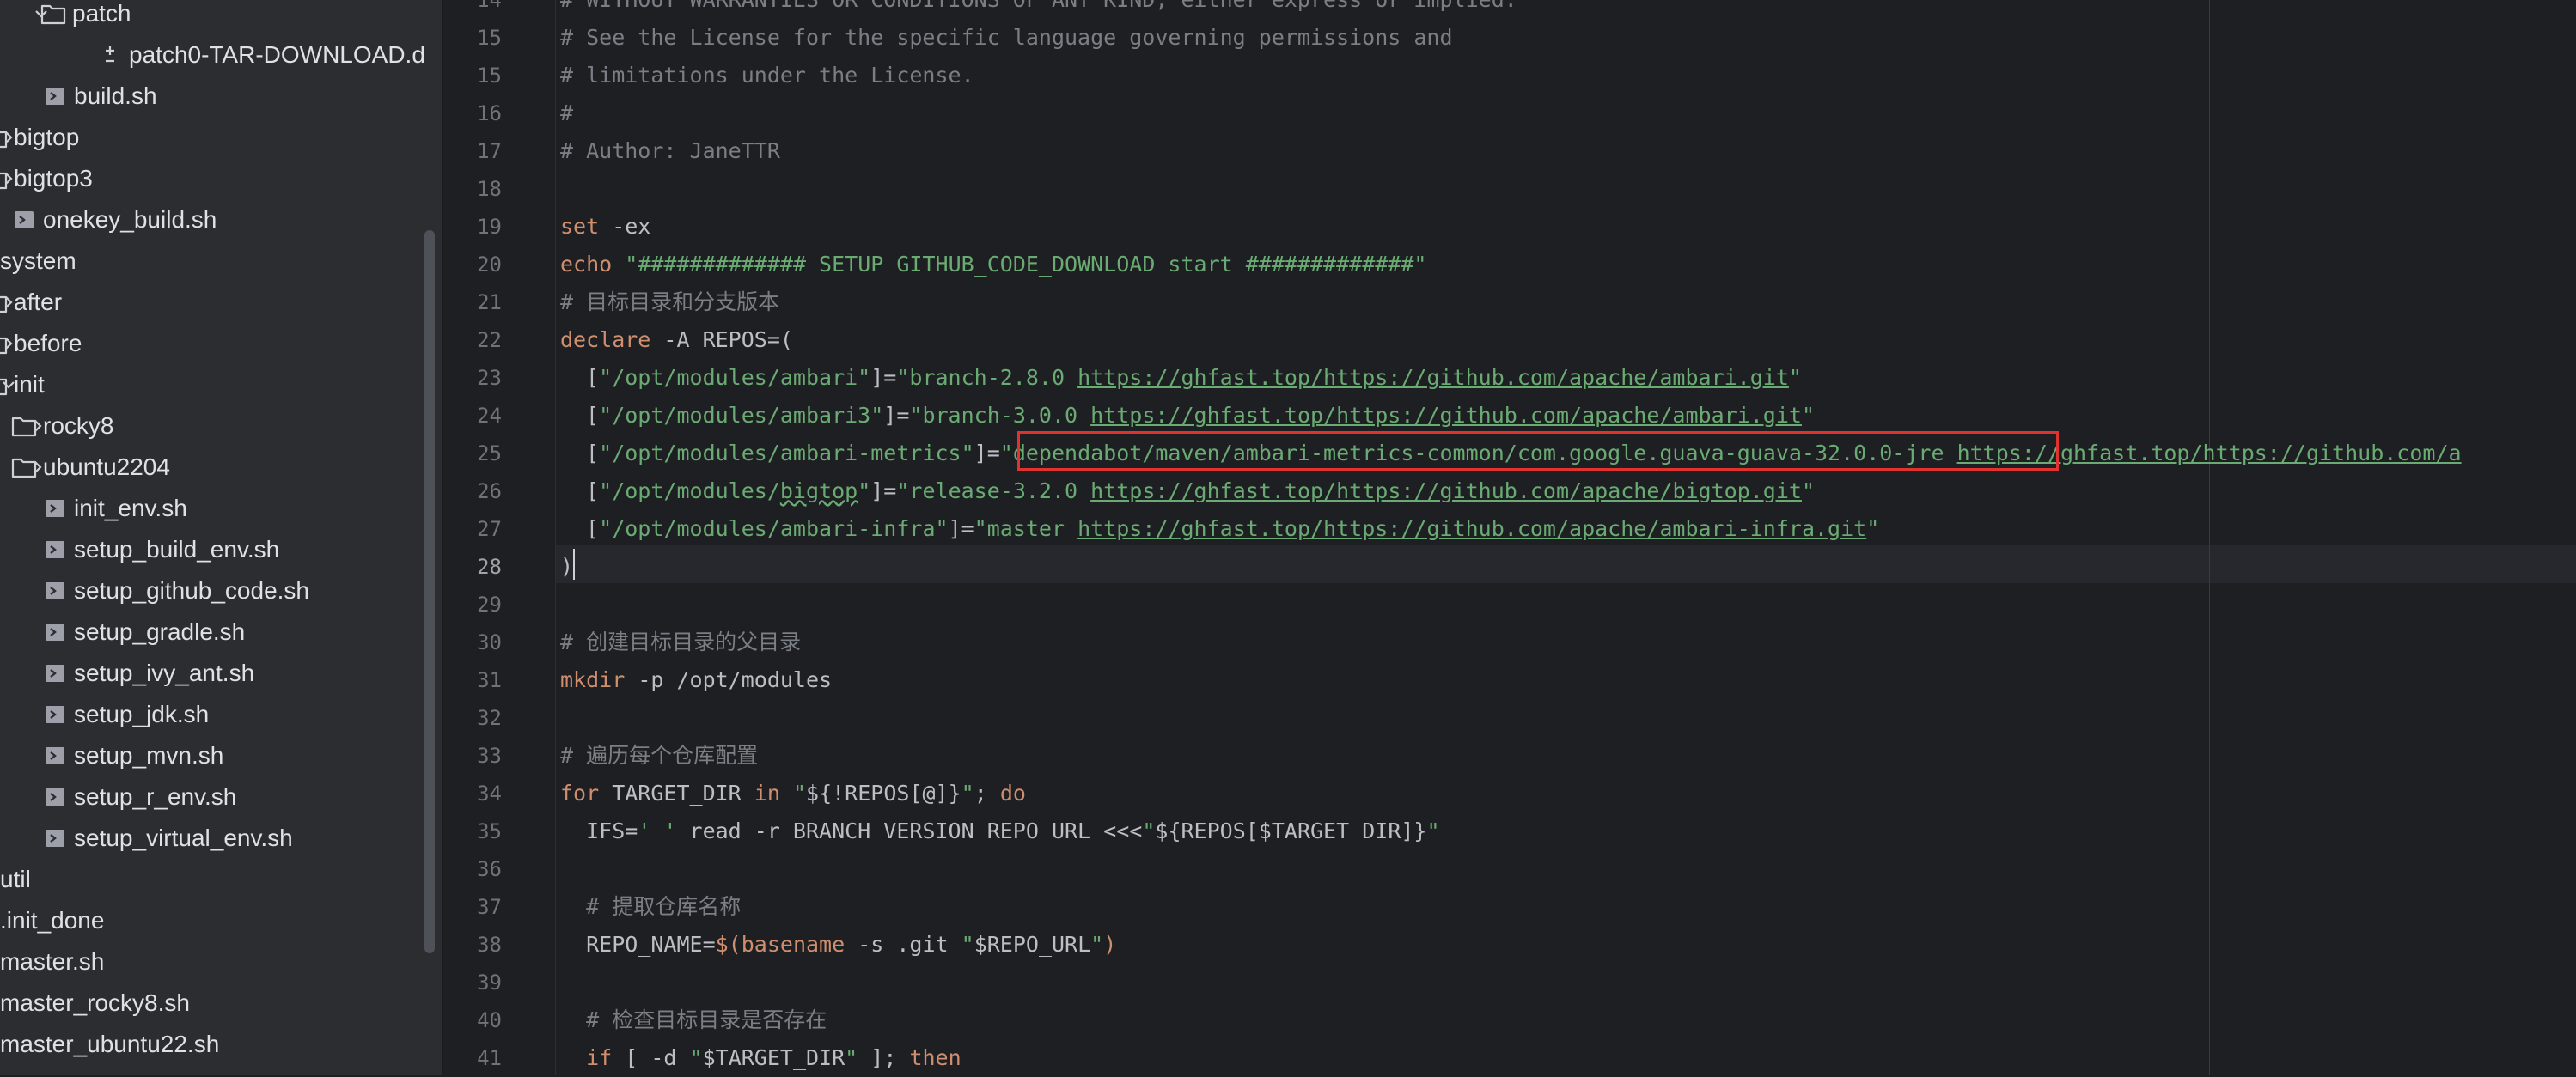  What do you see at coordinates (221, 55) in the screenshot?
I see `tree-file-item: patch0-TAR-DOWNLOAD.d` at bounding box center [221, 55].